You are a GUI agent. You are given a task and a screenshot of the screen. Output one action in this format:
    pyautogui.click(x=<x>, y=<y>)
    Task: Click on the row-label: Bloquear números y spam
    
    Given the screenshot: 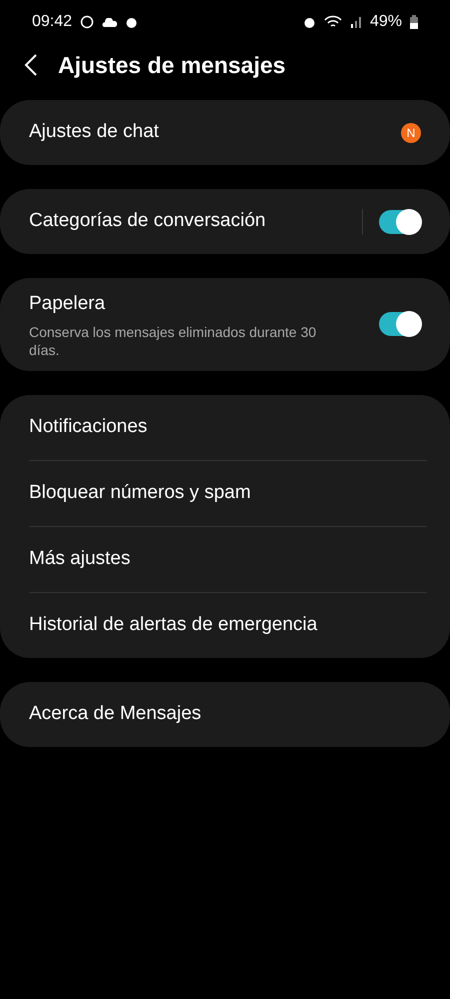 What is the action you would take?
    pyautogui.click(x=140, y=492)
    